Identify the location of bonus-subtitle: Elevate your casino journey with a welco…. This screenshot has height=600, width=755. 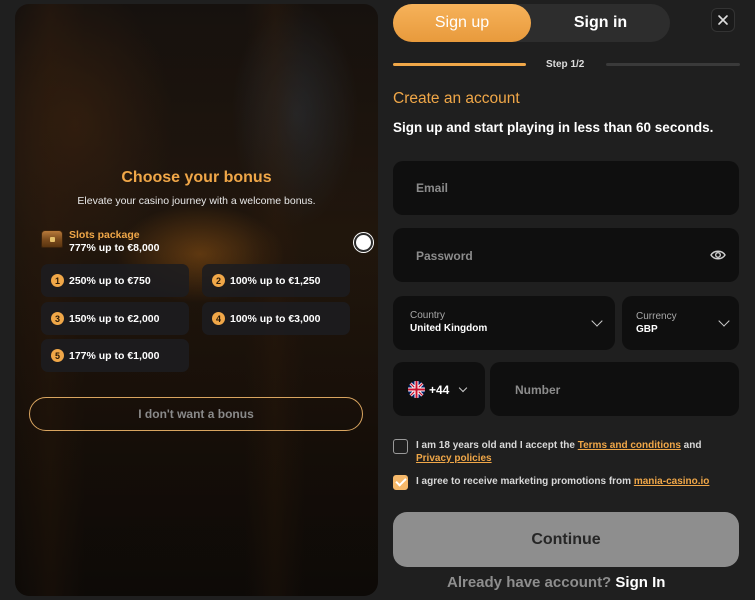
(196, 201).